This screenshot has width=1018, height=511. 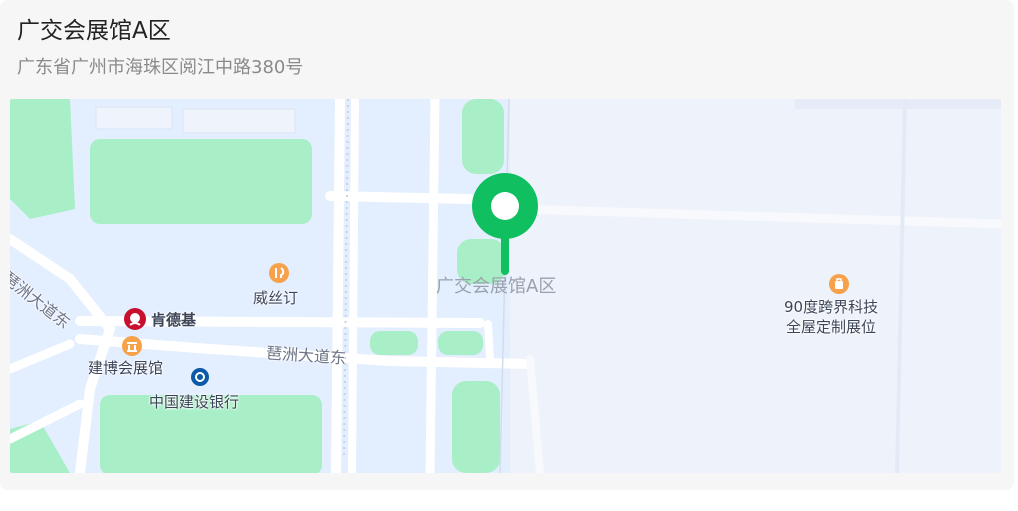 What do you see at coordinates (135, 319) in the screenshot?
I see `kfc-icon` at bounding box center [135, 319].